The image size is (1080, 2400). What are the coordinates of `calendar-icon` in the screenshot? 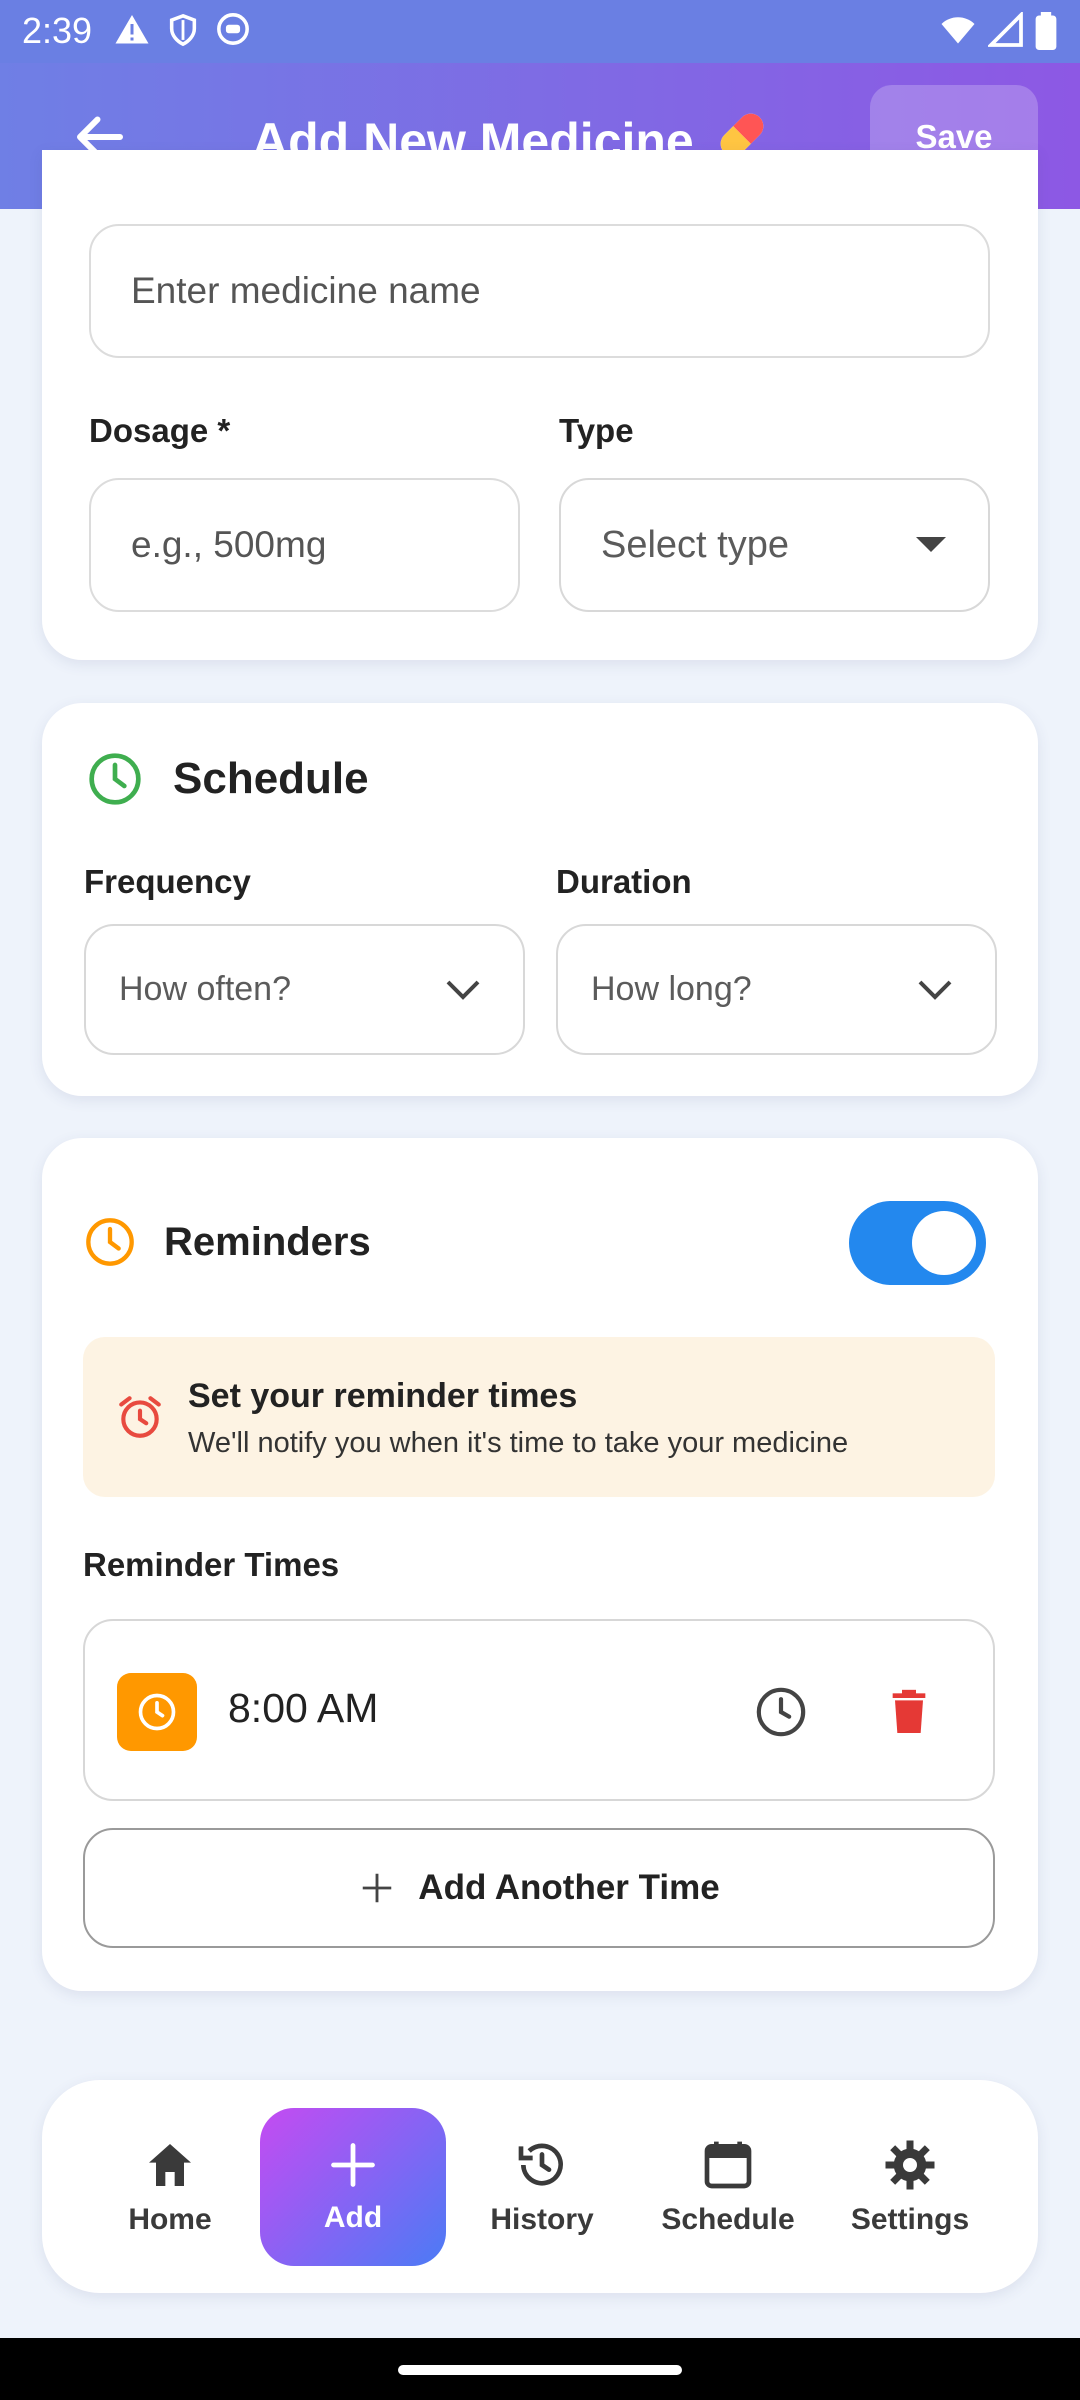 It's located at (728, 2164).